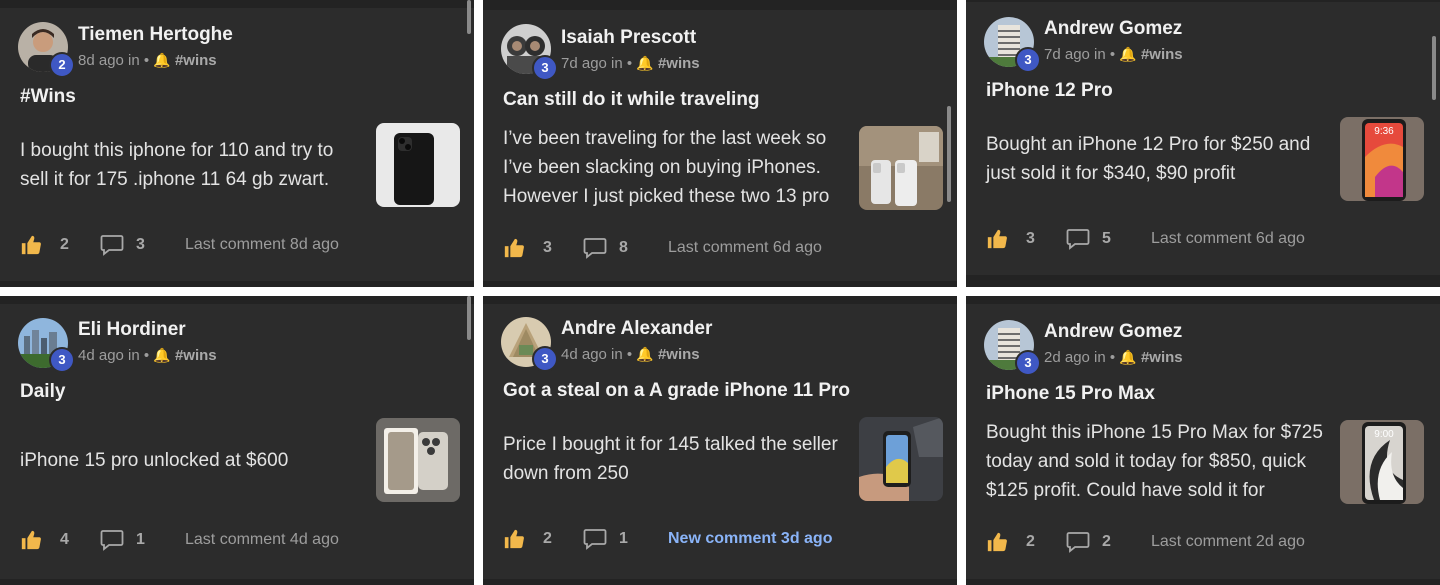 This screenshot has width=1440, height=585. What do you see at coordinates (190, 460) in the screenshot?
I see `post-body: iPhone 15 pro unlocked at $600` at bounding box center [190, 460].